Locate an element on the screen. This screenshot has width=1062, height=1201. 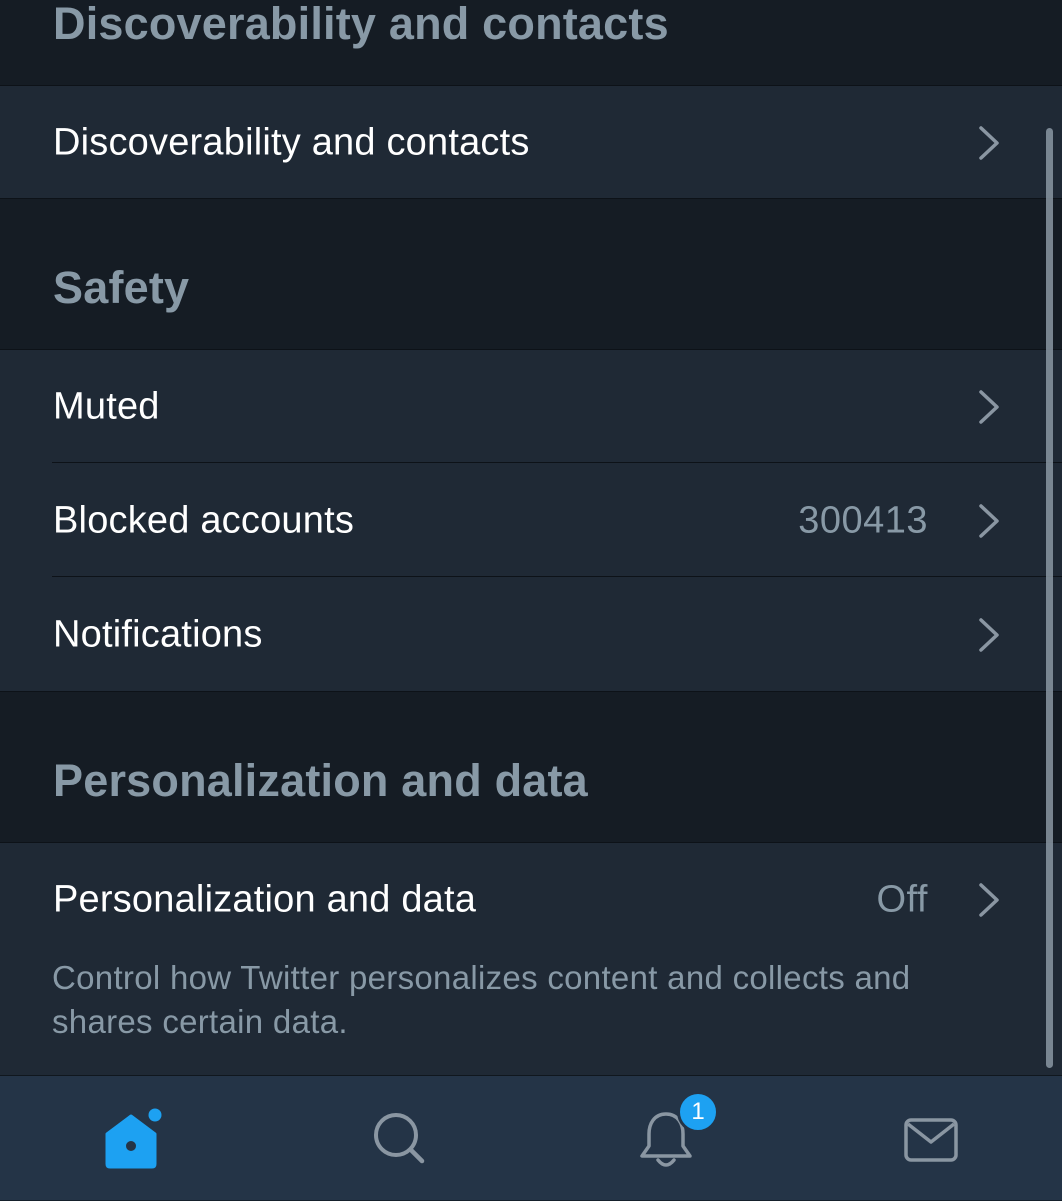
home-icon is located at coordinates (133, 1138).